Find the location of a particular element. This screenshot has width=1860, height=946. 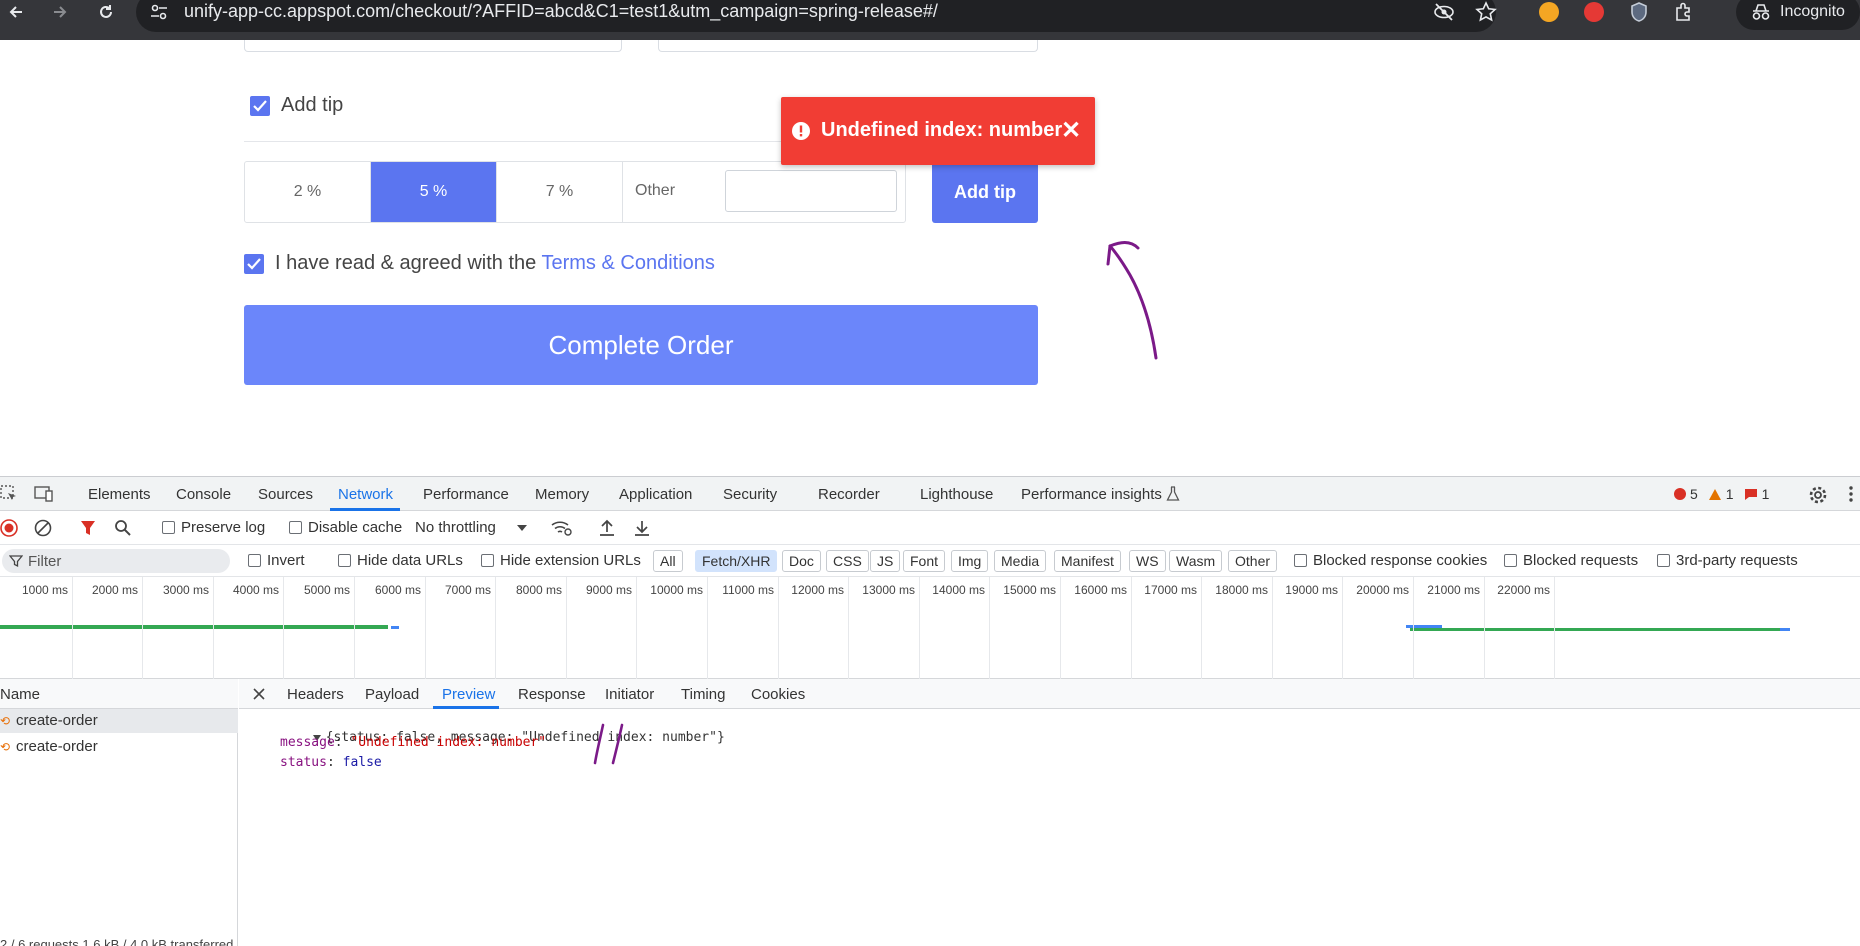

clear-icon is located at coordinates (43, 528).